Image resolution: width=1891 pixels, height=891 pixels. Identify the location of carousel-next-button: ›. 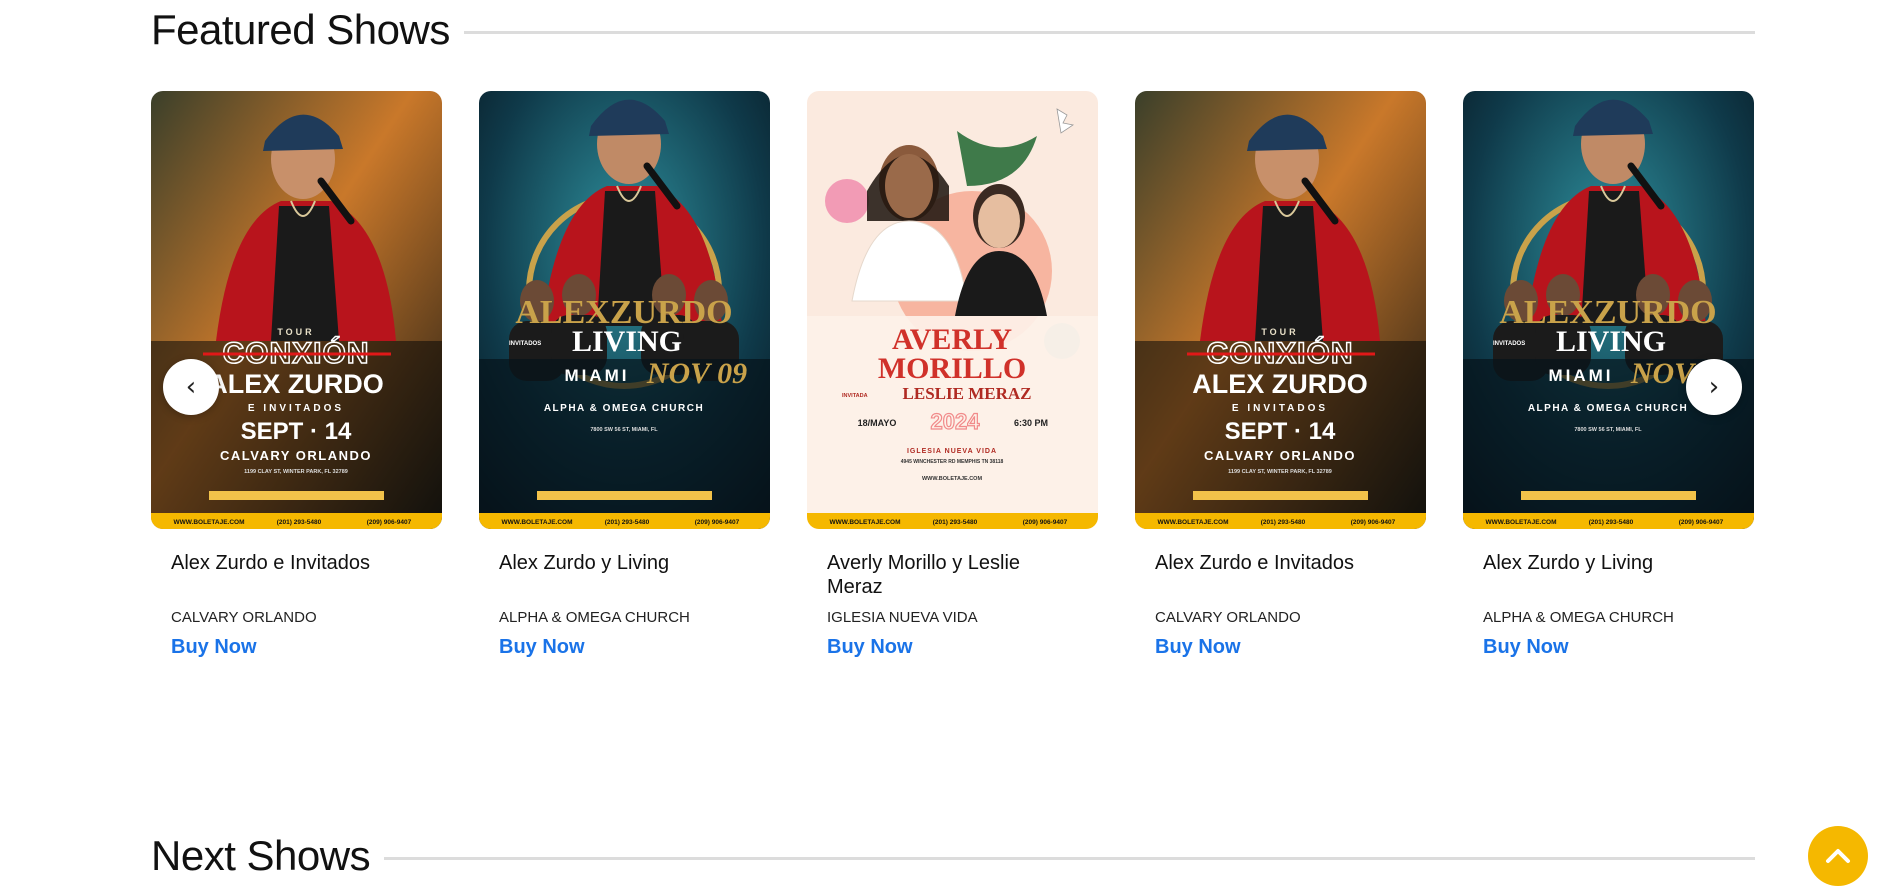
(1714, 387).